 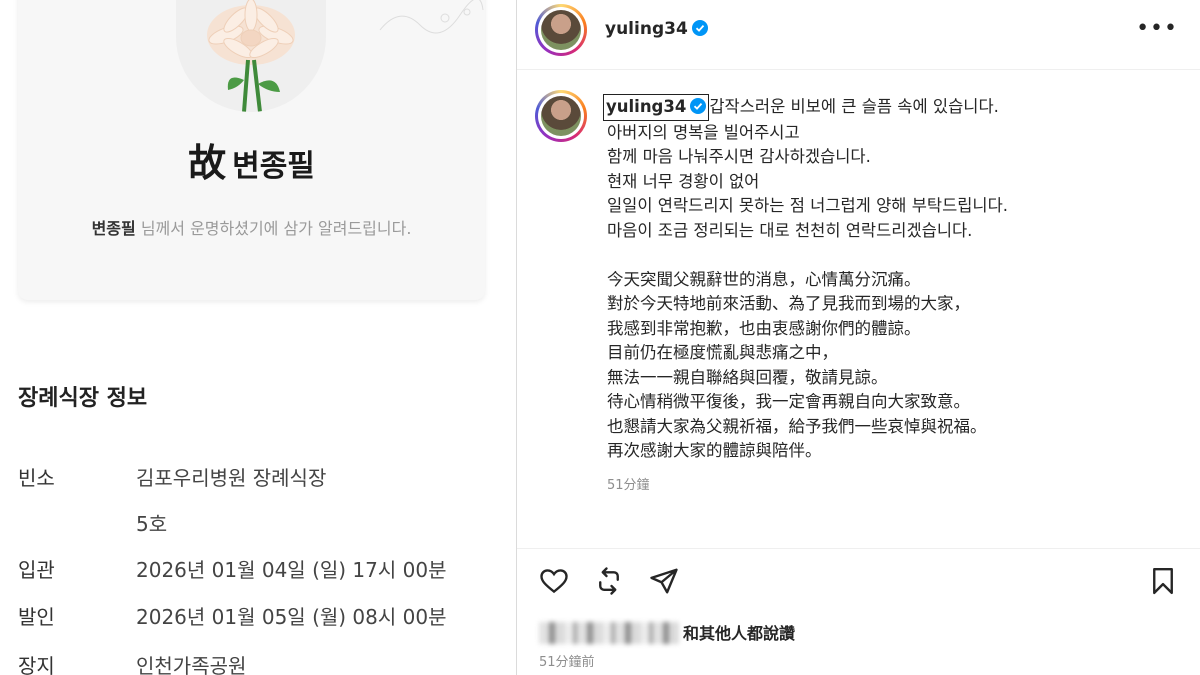 What do you see at coordinates (739, 633) in the screenshot?
I see `likes-text: 和其他人都說讚` at bounding box center [739, 633].